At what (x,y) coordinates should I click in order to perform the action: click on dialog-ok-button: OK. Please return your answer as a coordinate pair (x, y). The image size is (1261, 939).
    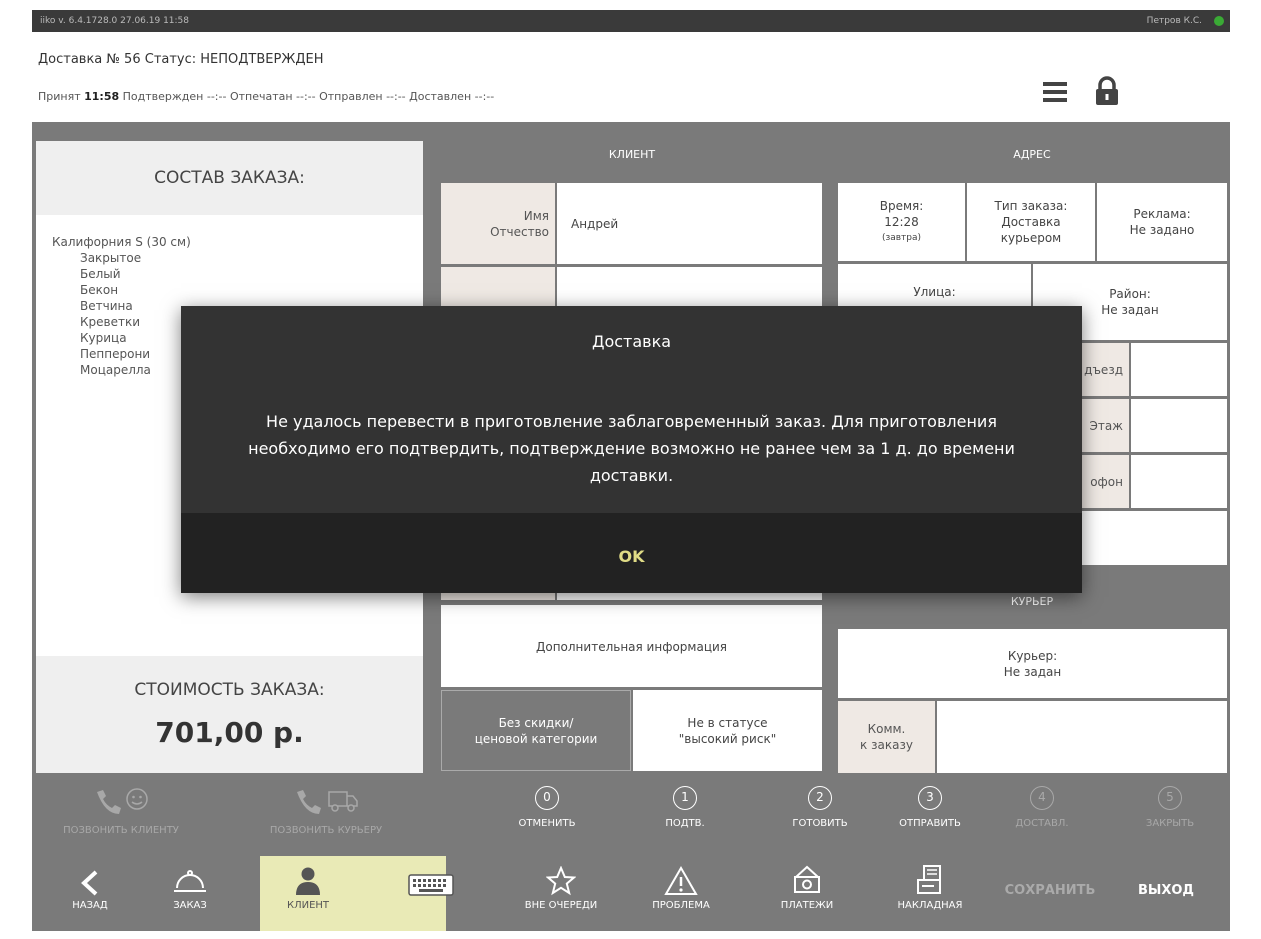
    Looking at the image, I should click on (631, 553).